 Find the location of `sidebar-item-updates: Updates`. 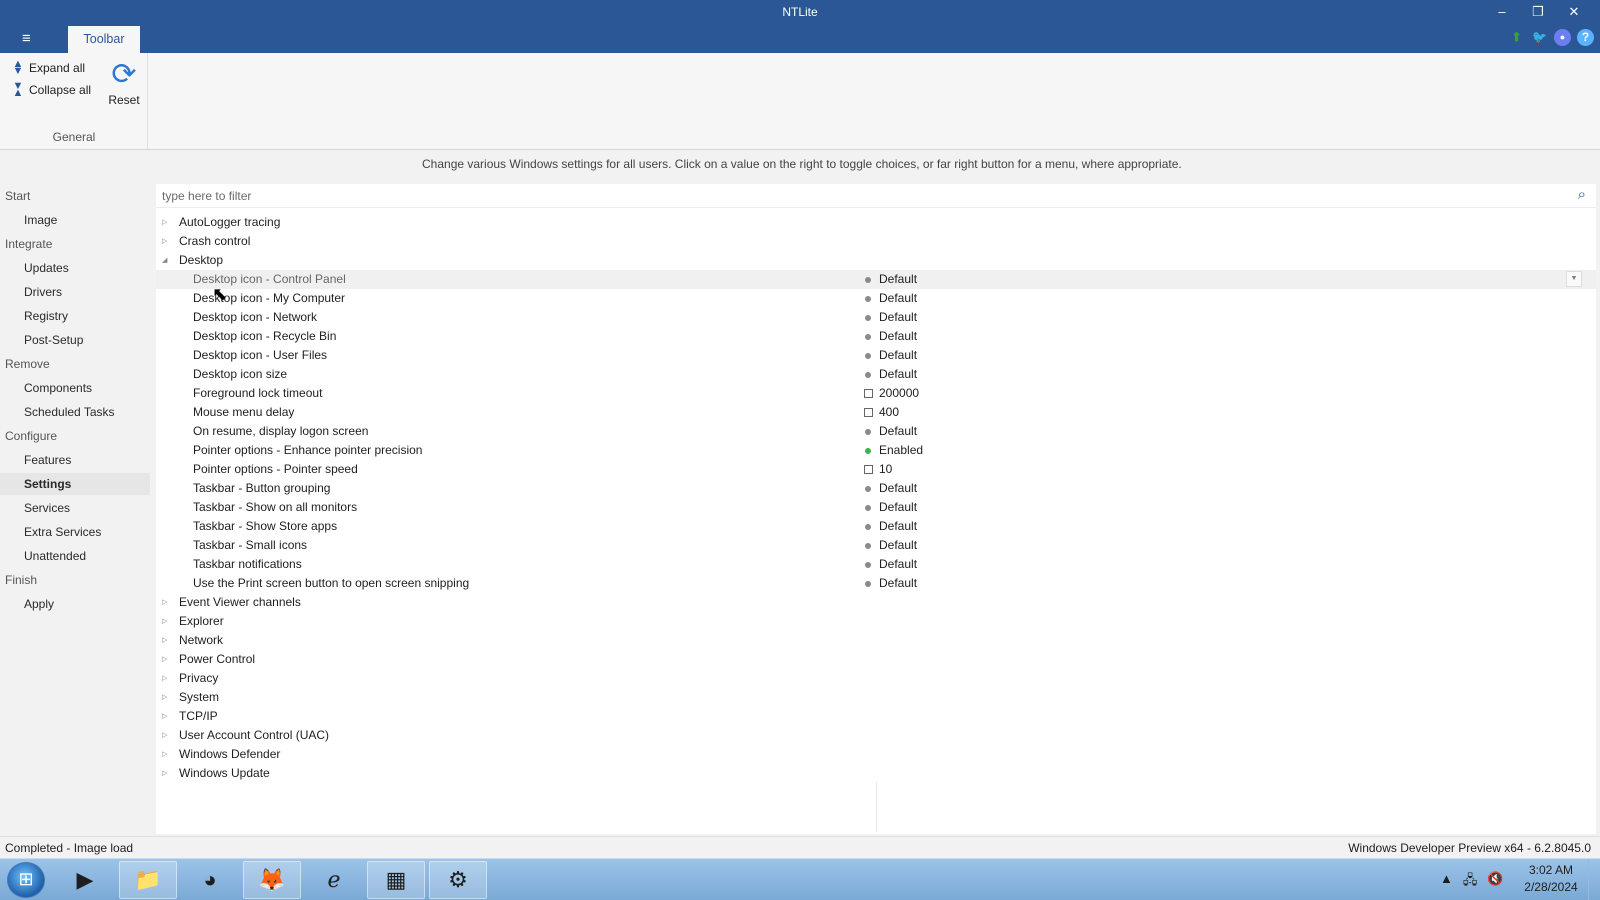

sidebar-item-updates: Updates is located at coordinates (75, 268).